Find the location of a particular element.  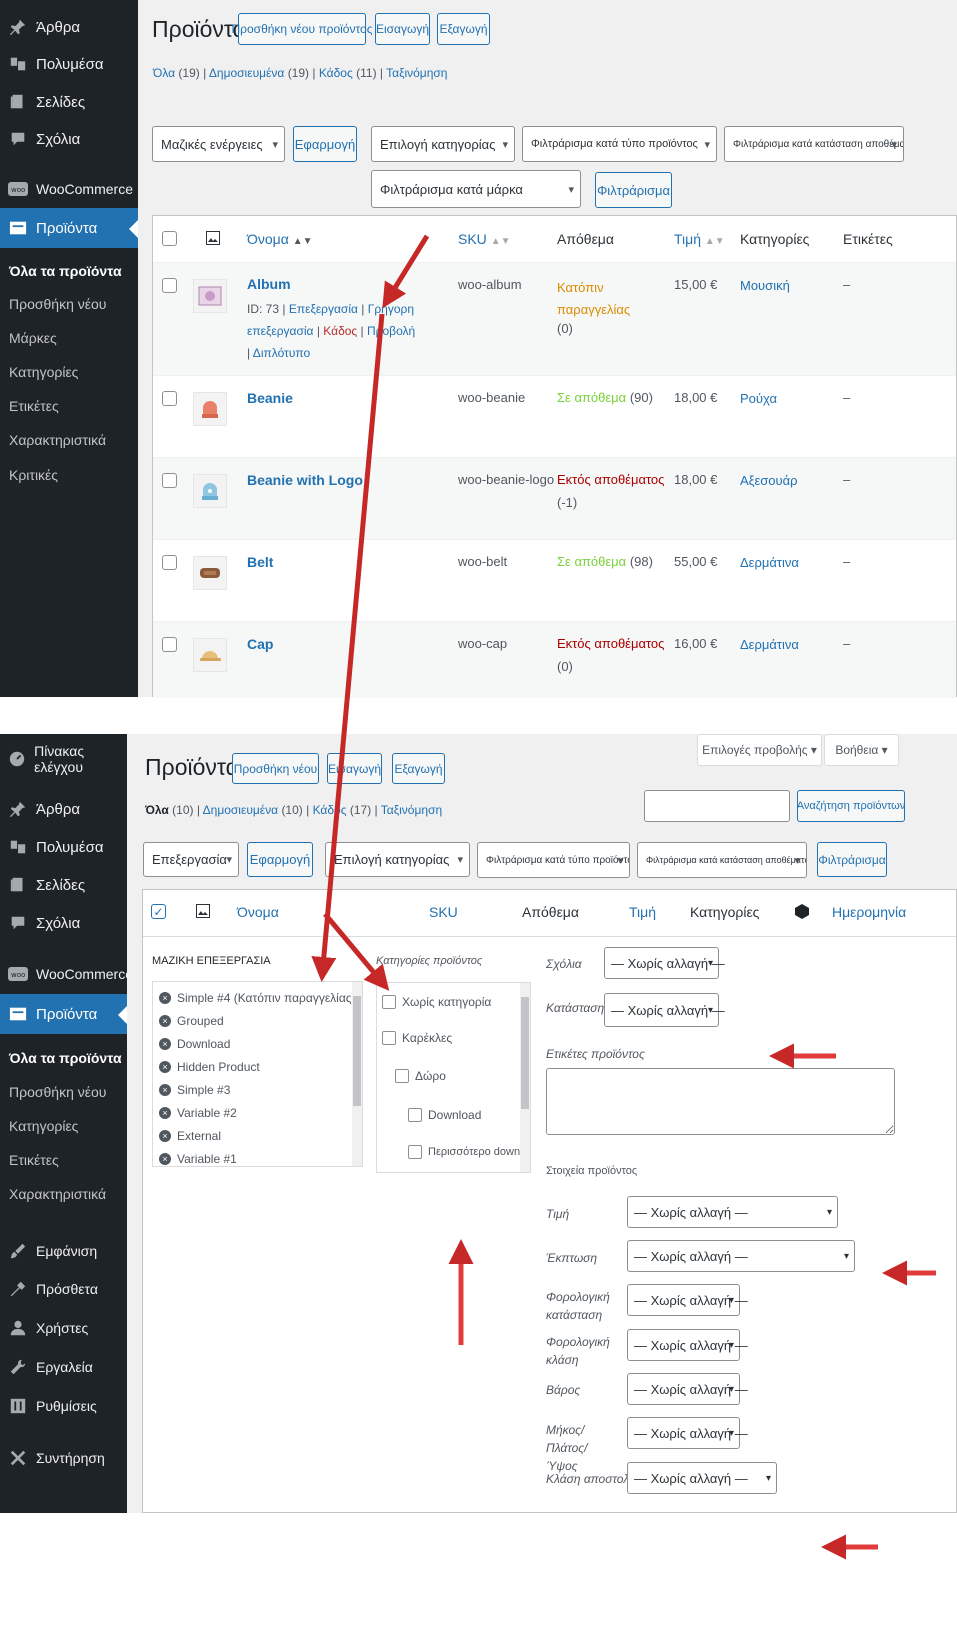

arrow-to-categories is located at coordinates (356, 951).